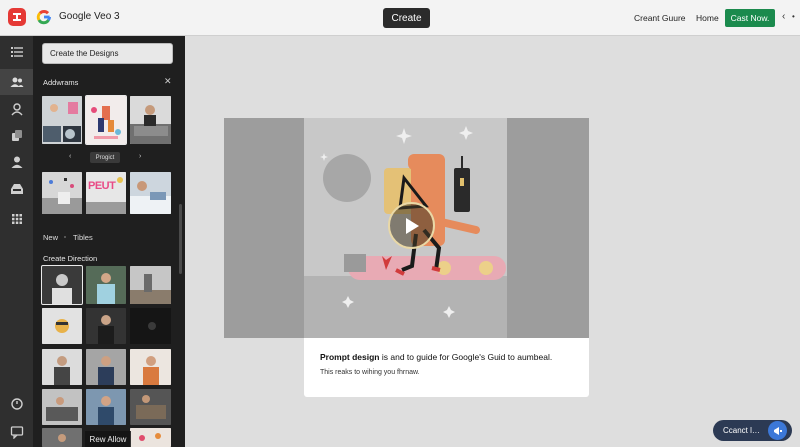  What do you see at coordinates (108, 439) in the screenshot?
I see `thumbnail-overlay-label: Rew Allow` at bounding box center [108, 439].